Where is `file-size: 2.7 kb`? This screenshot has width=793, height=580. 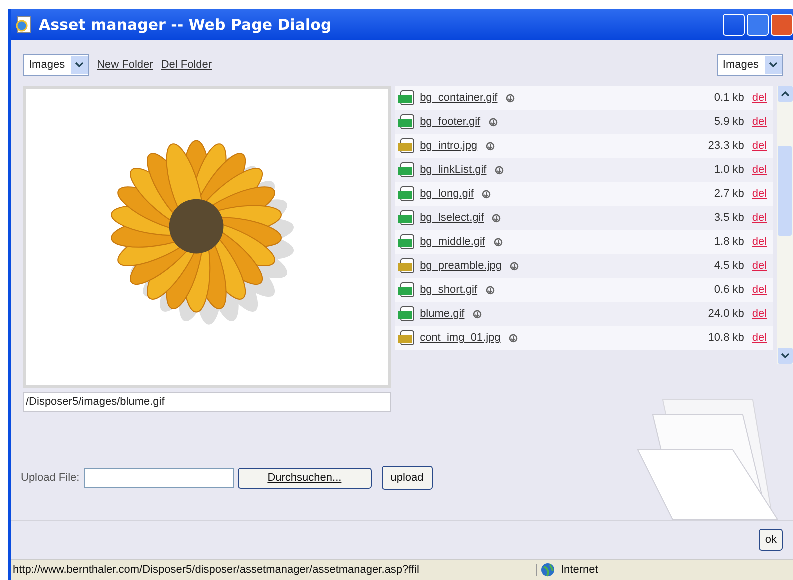 file-size: 2.7 kb is located at coordinates (729, 194).